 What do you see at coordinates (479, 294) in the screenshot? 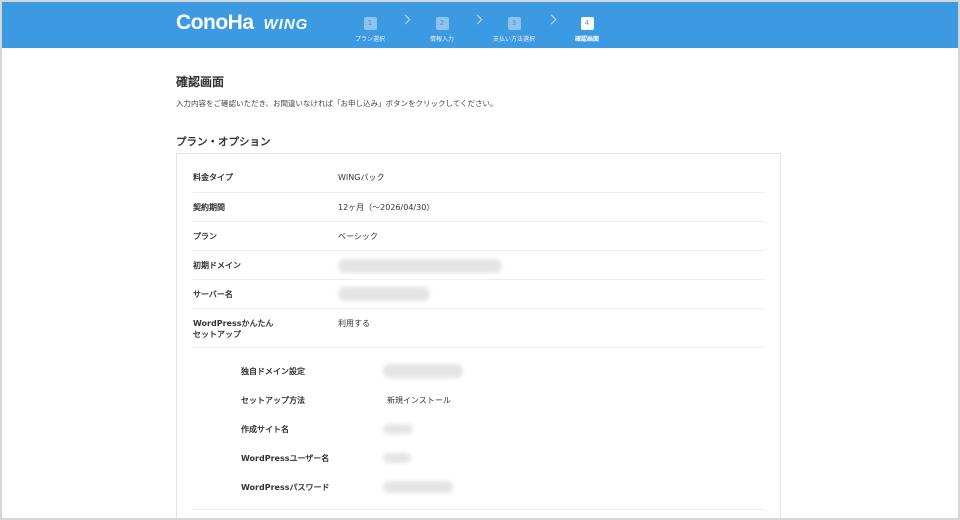
I see `row-server-name: サーバー名` at bounding box center [479, 294].